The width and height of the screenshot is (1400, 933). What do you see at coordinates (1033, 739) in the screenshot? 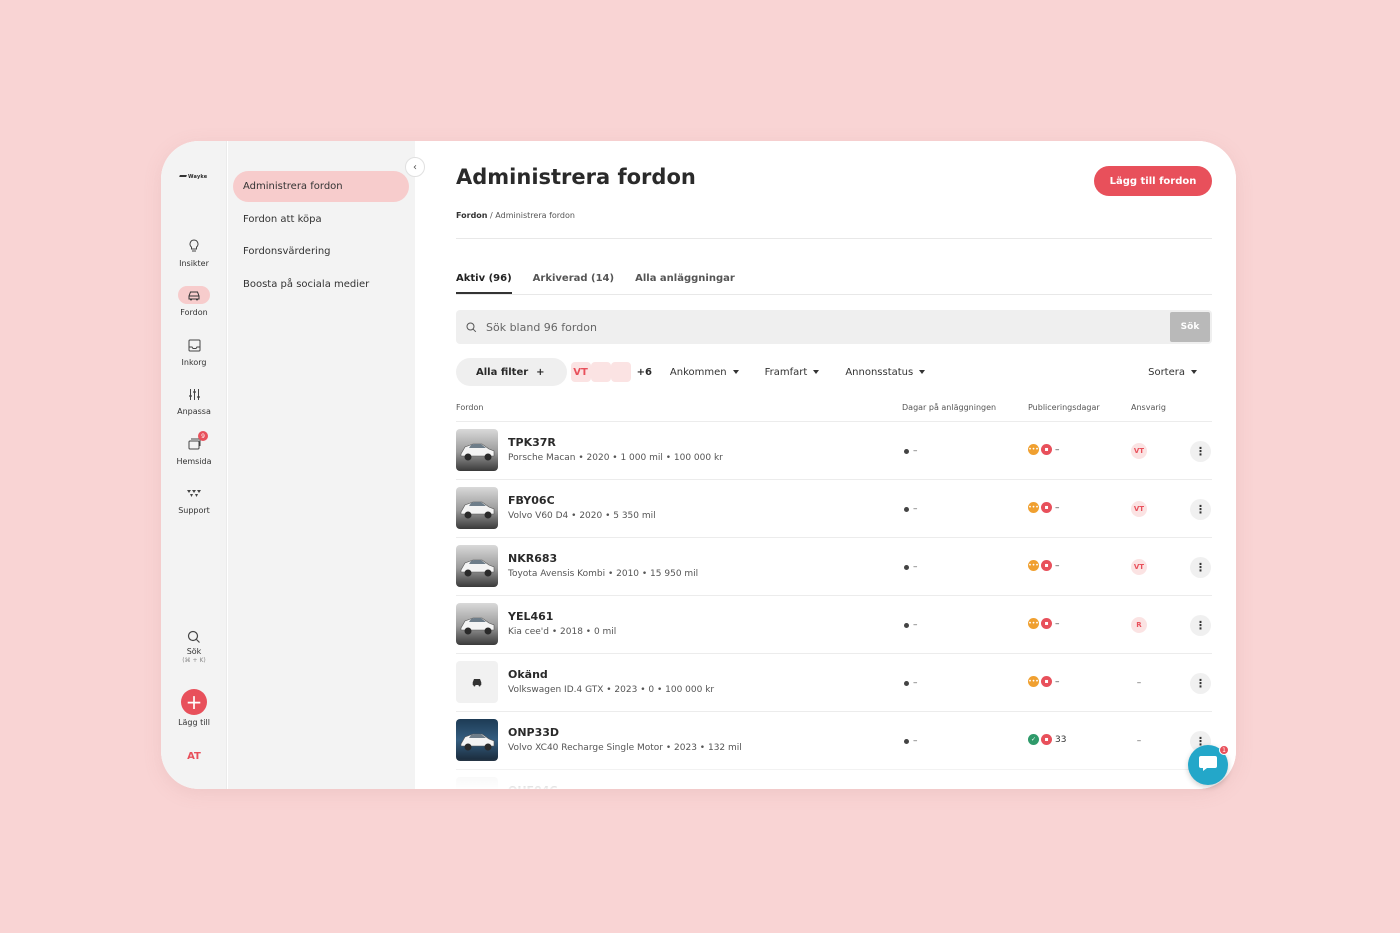
I see `publish-status-icon: ✓` at bounding box center [1033, 739].